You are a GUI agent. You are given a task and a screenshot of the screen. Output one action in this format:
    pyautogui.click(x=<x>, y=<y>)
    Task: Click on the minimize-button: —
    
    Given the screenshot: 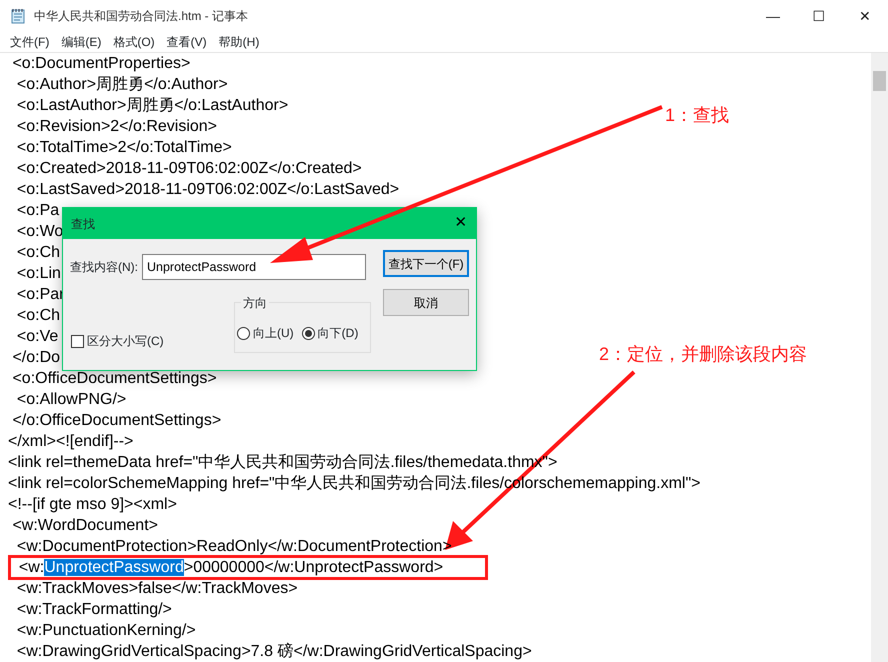 What is the action you would take?
    pyautogui.click(x=773, y=16)
    